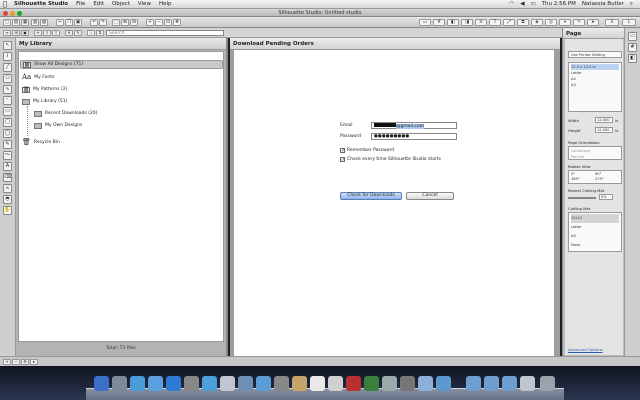 The image size is (640, 400). I want to click on page-setup-icon: ▭, so click(425, 22).